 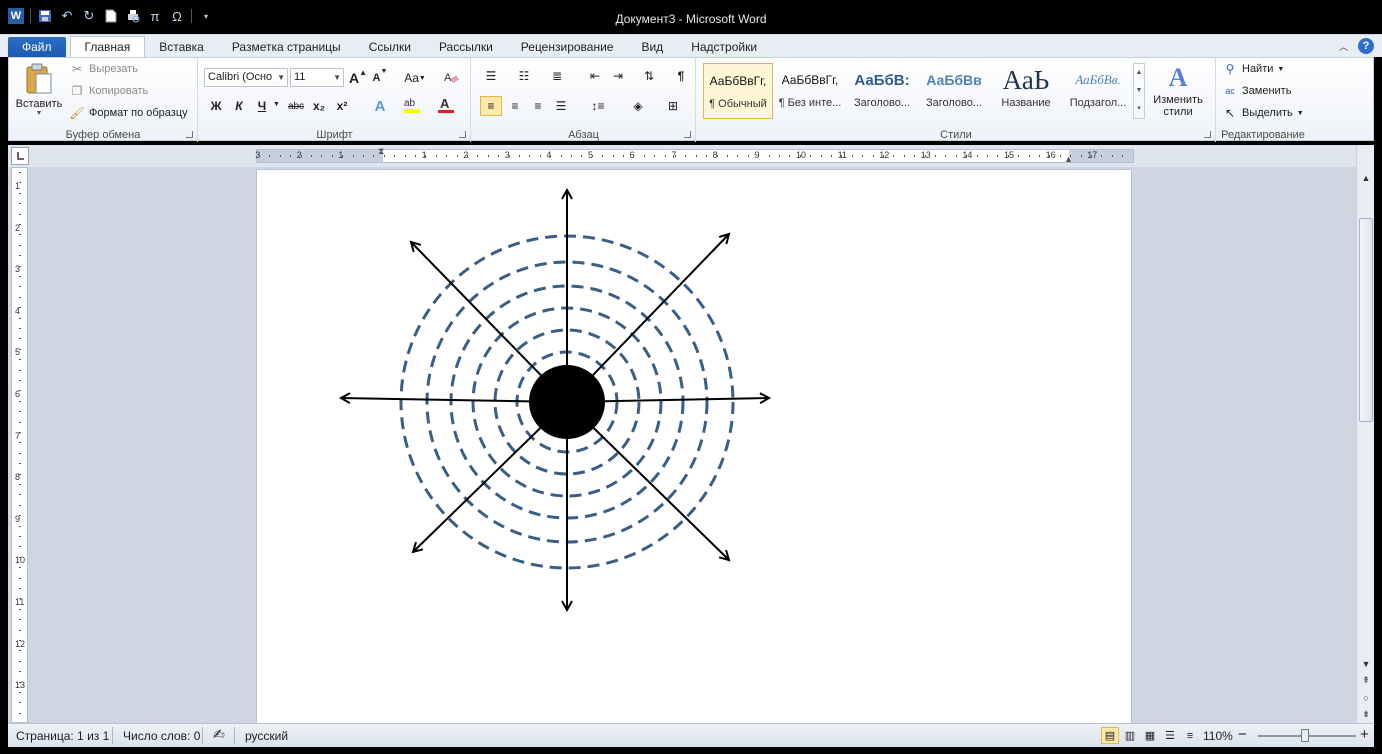 What do you see at coordinates (380, 106) in the screenshot?
I see `text-effects-button: A` at bounding box center [380, 106].